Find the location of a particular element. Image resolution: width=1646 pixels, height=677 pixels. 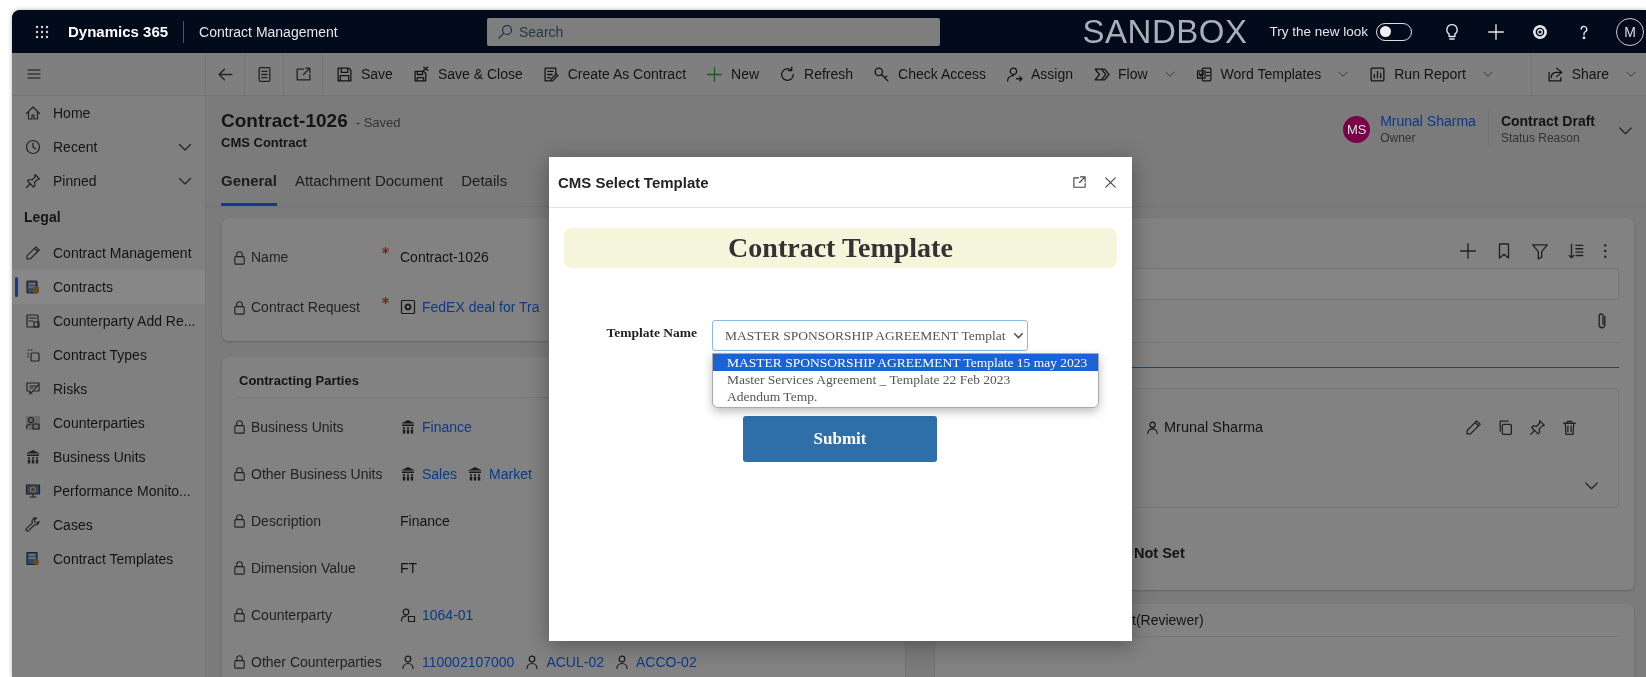

lookup-link: ACUL-02 is located at coordinates (575, 661).